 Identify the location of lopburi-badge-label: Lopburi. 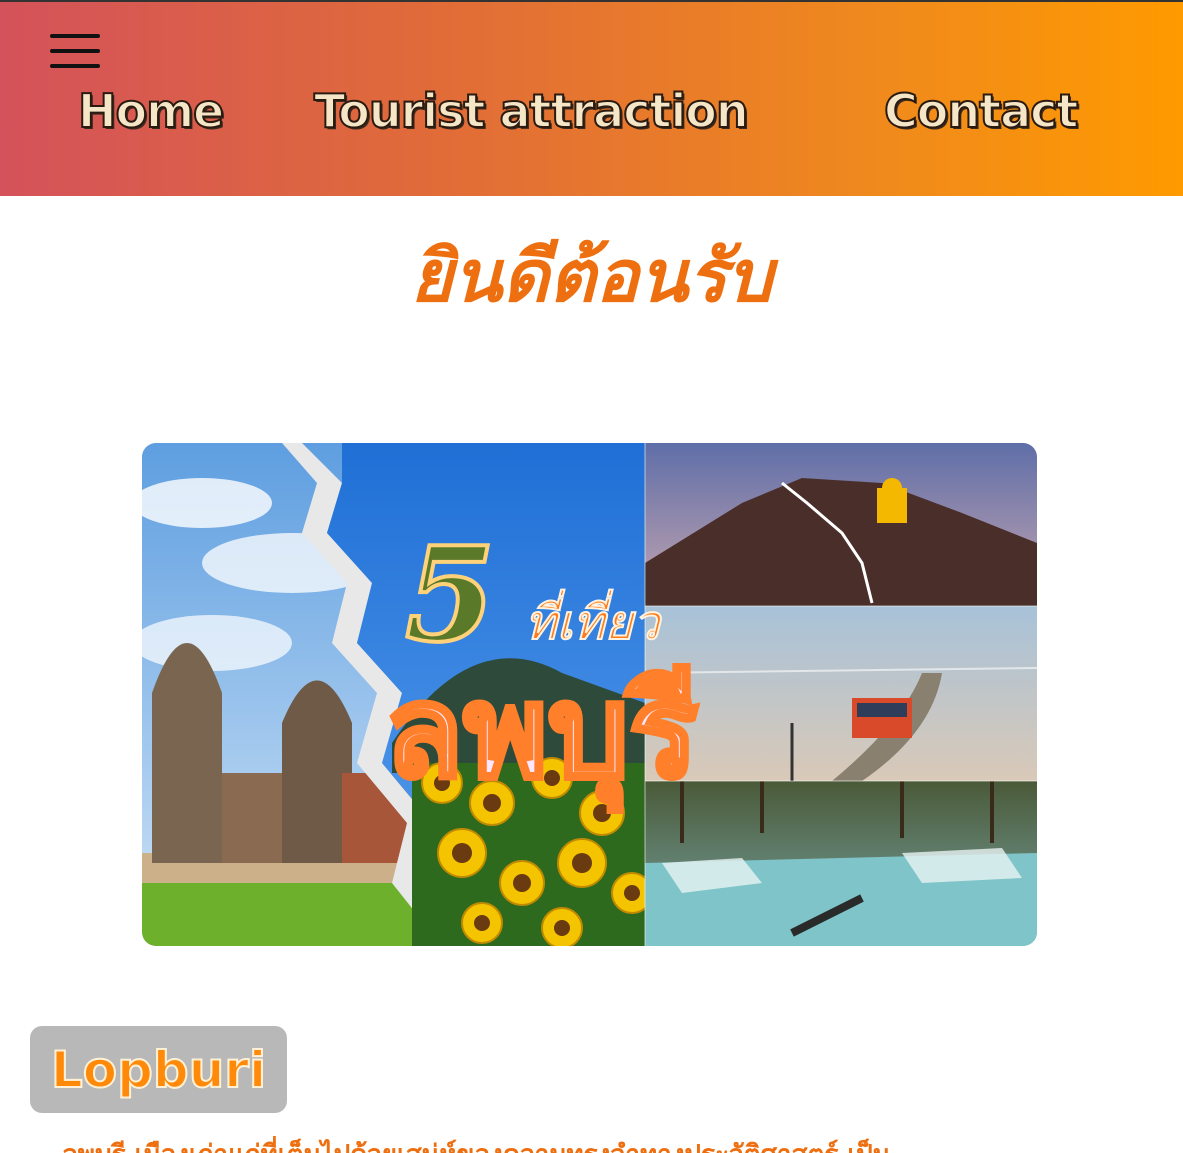
(158, 1070).